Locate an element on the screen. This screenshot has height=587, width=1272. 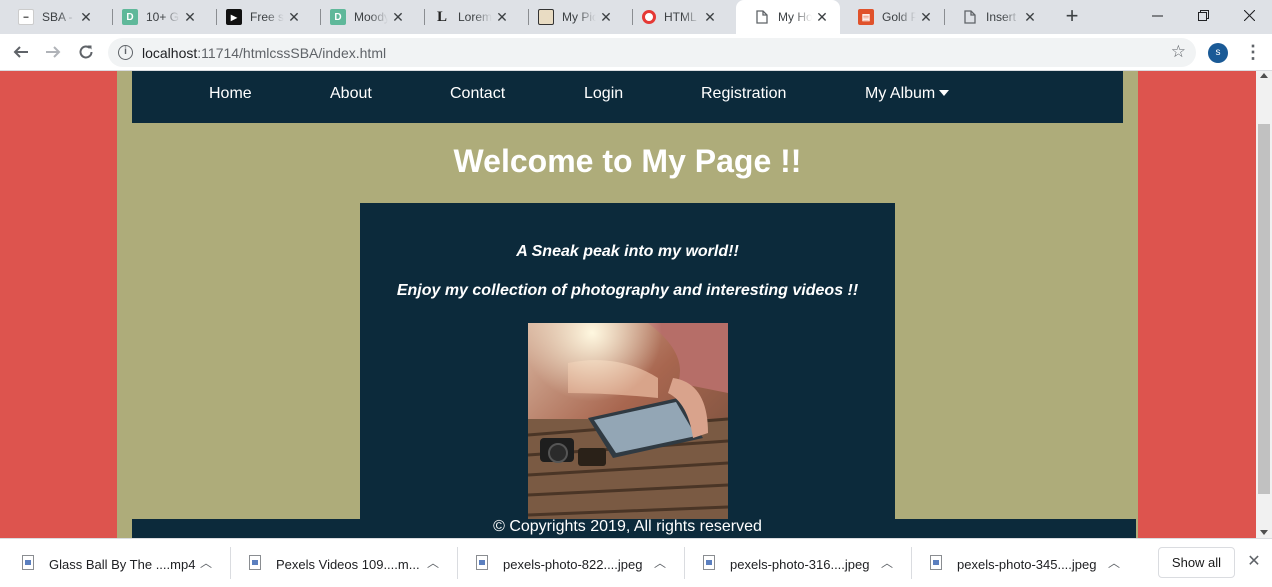
tab-title: 10+ Gr is located at coordinates (163, 17).